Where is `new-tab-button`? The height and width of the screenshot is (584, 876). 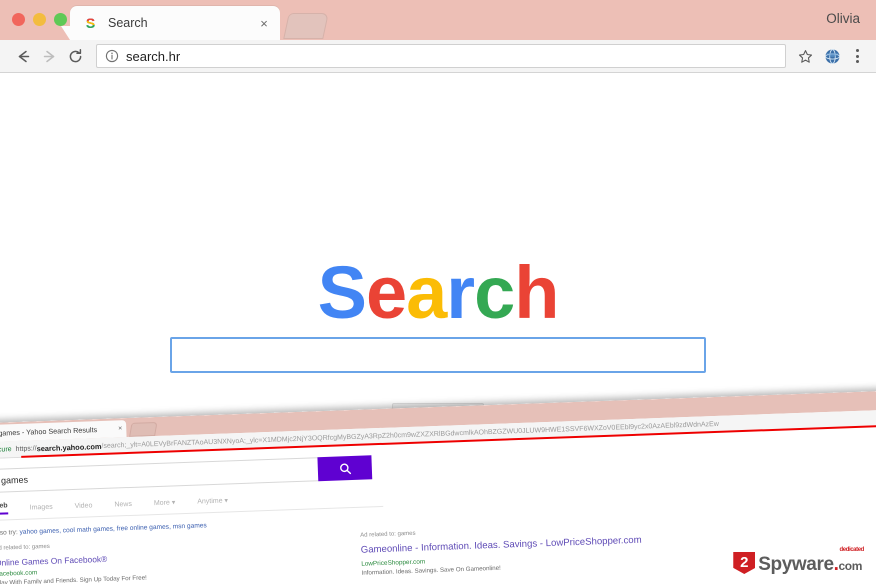
new-tab-button is located at coordinates (306, 26).